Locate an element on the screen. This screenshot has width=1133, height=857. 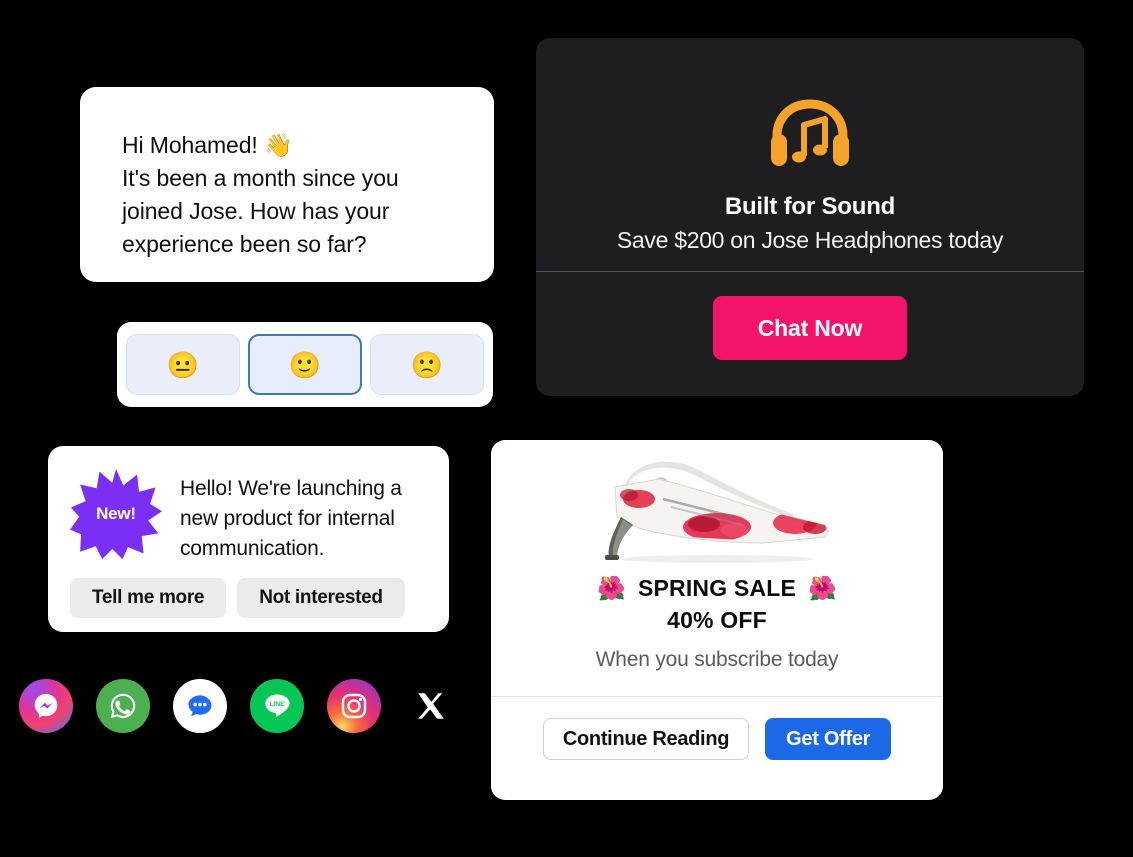
sale-title: 🌺 SPRING SALE 🌺 is located at coordinates (717, 588).